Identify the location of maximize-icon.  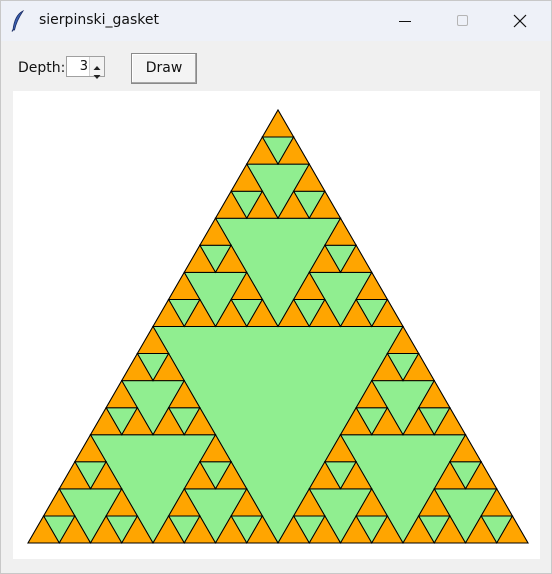
(462, 20).